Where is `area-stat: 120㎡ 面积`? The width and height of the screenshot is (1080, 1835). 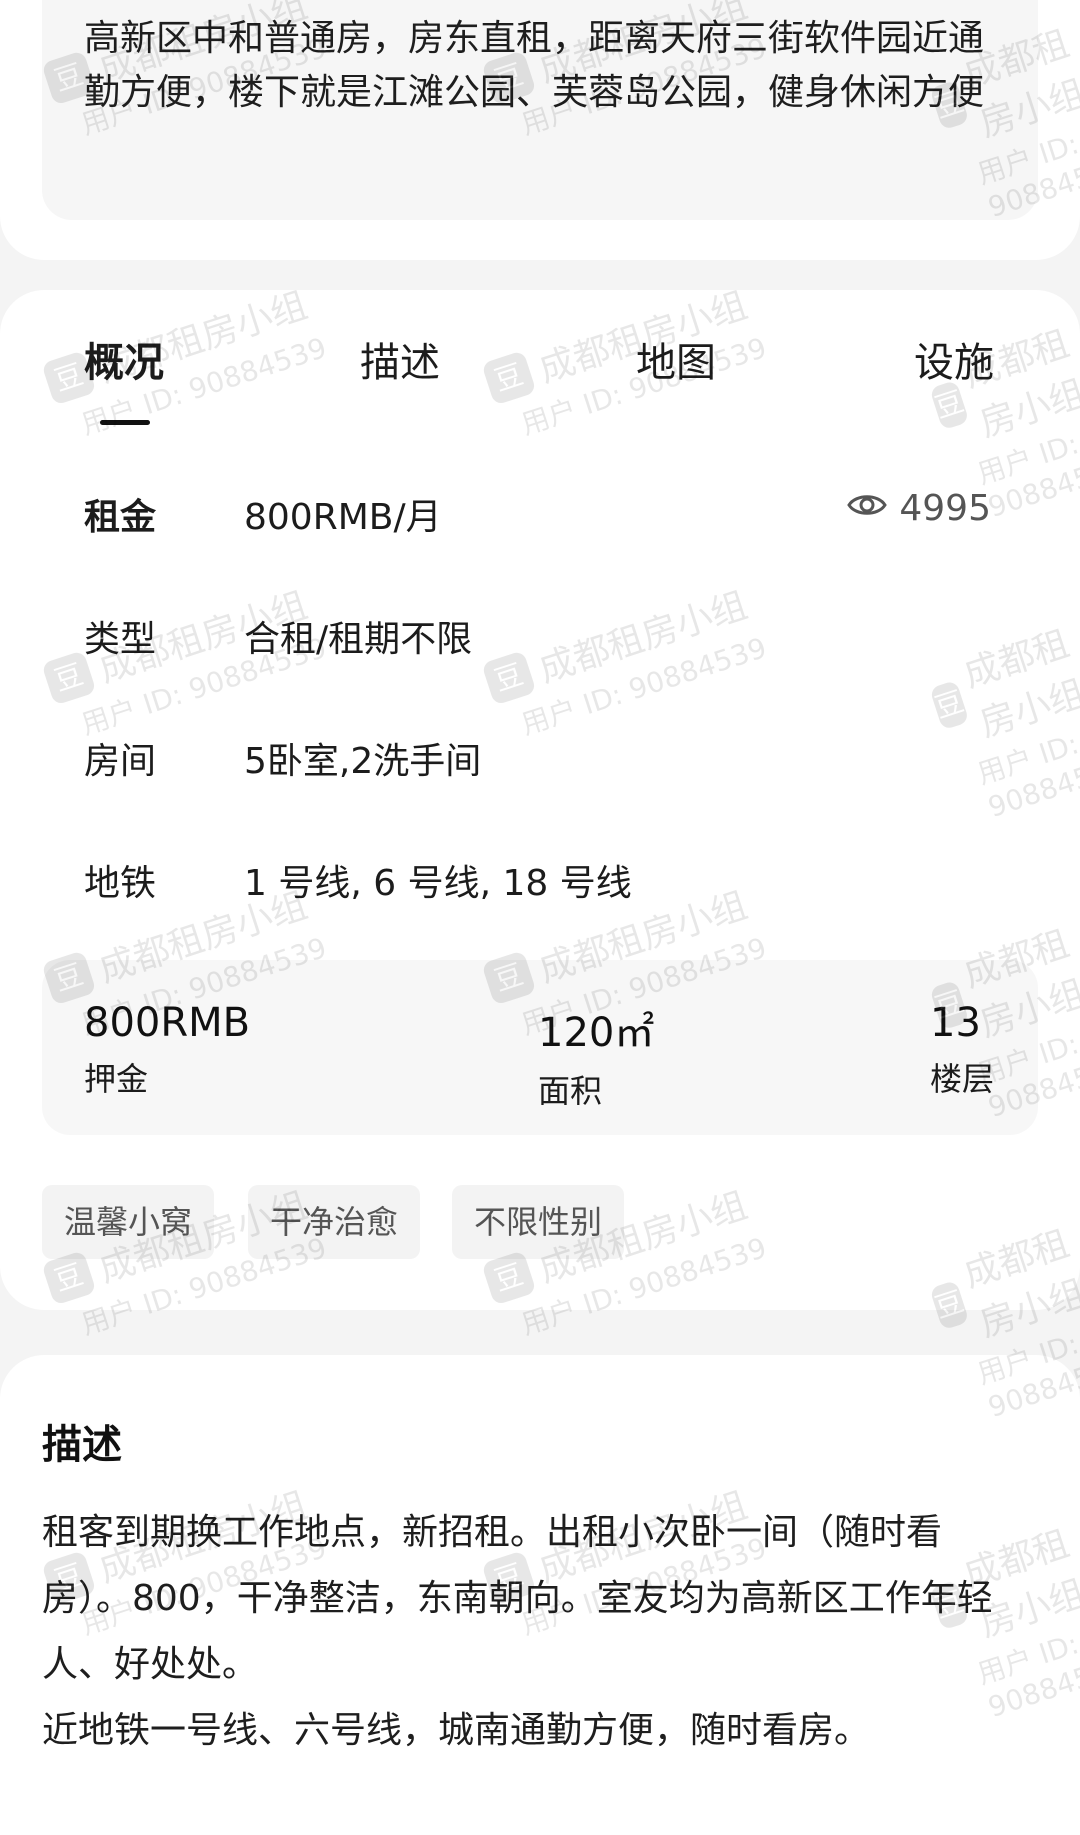
area-stat: 120㎡ 面积 is located at coordinates (596, 1056).